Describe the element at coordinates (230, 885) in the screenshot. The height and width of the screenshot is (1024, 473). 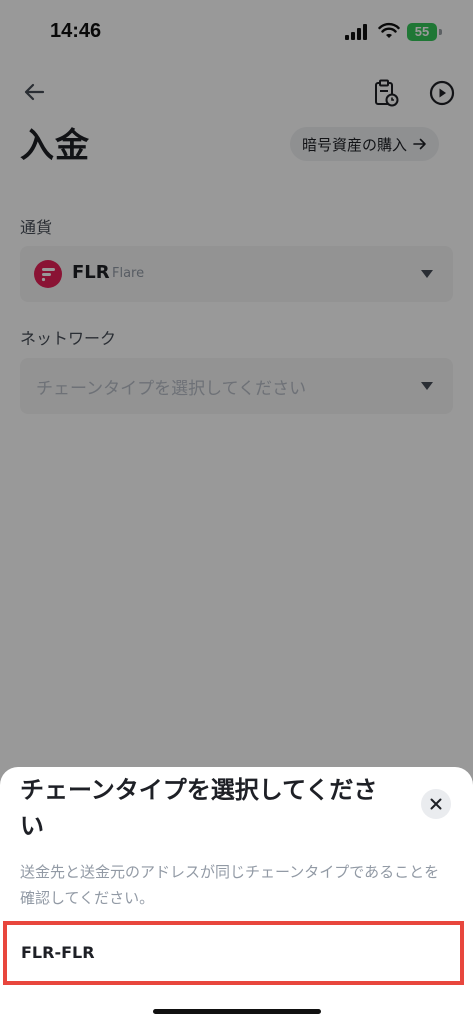
I see `sheet-description: 送金先と送金元のアドレスが同じチェーンタイプであることを確認してください。` at that location.